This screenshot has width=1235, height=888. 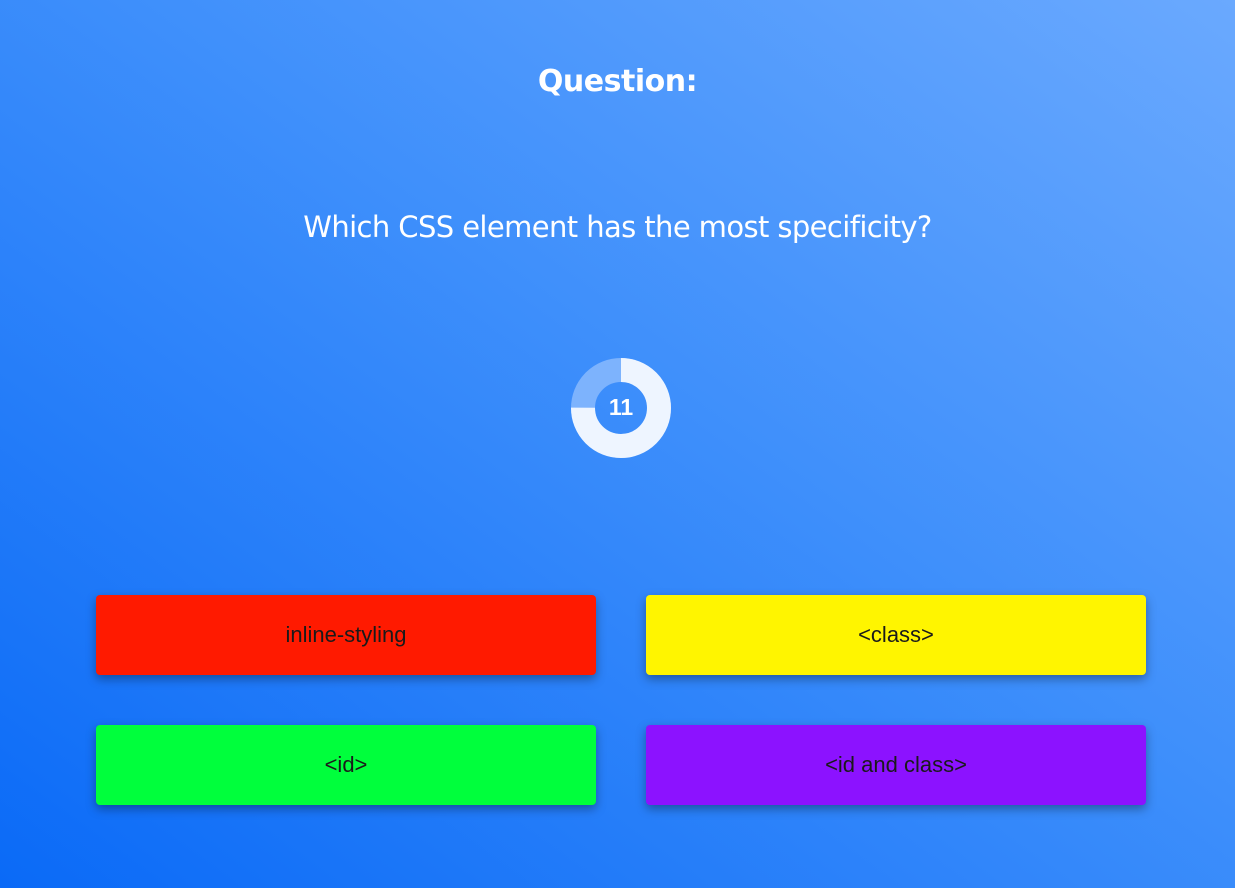 I want to click on countdown-timer: 11, so click(x=621, y=408).